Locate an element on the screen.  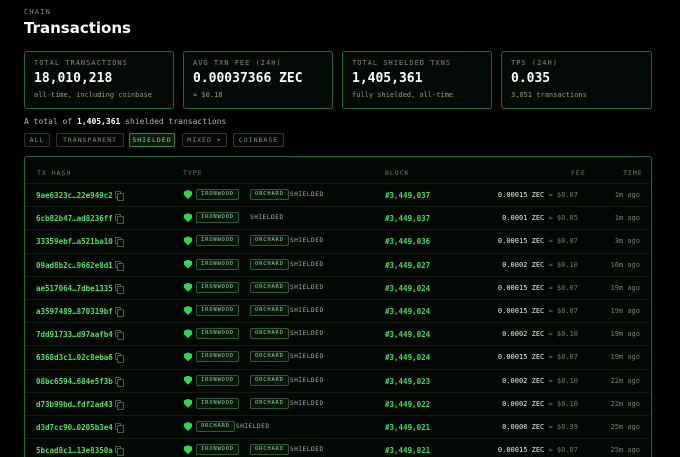
block-link: #3,449,036 is located at coordinates (407, 241).